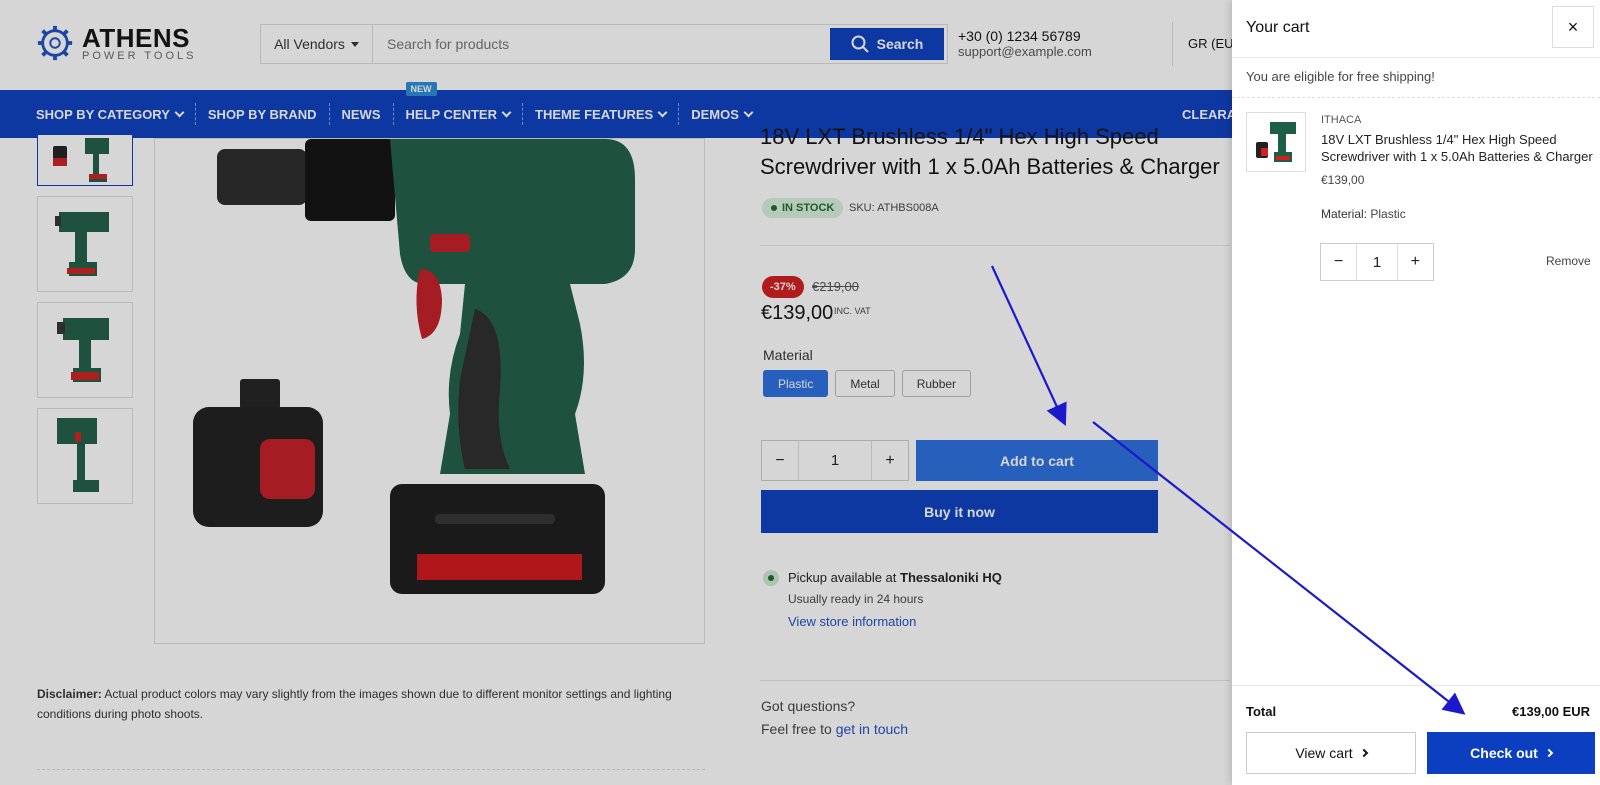 The width and height of the screenshot is (1600, 785). What do you see at coordinates (1344, 214) in the screenshot?
I see `cart-item-material-label: Material:` at bounding box center [1344, 214].